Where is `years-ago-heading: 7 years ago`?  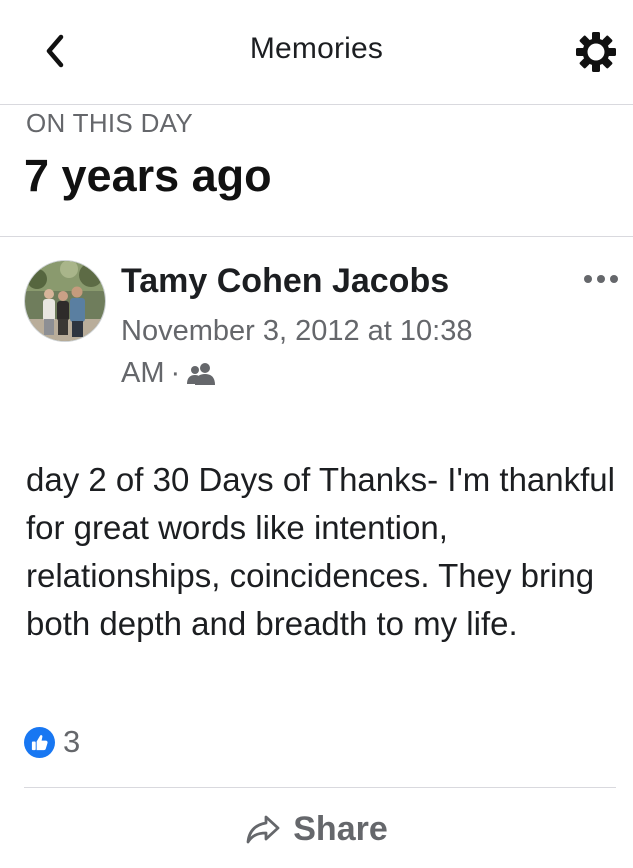 years-ago-heading: 7 years ago is located at coordinates (148, 175).